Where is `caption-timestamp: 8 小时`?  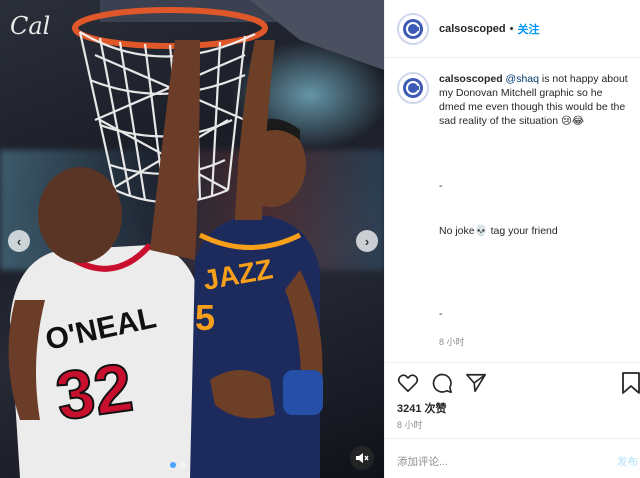 caption-timestamp: 8 小时 is located at coordinates (452, 342).